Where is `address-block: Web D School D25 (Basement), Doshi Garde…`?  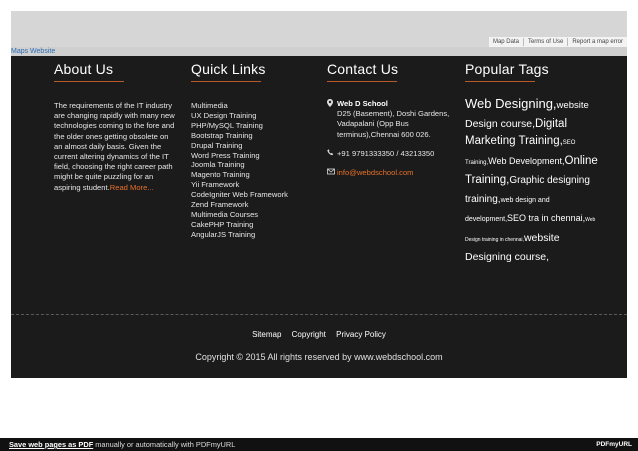
address-block: Web D School D25 (Basement), Doshi Garde… is located at coordinates (389, 119).